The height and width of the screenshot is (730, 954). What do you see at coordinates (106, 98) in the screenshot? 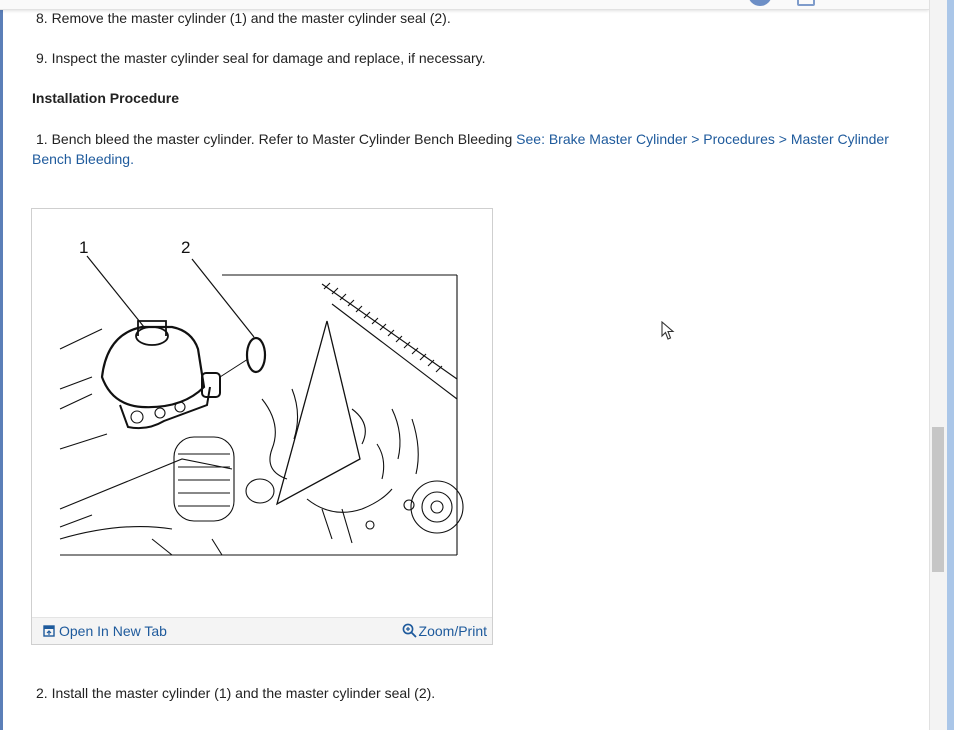
I see `installation-heading: Installation Procedure` at bounding box center [106, 98].